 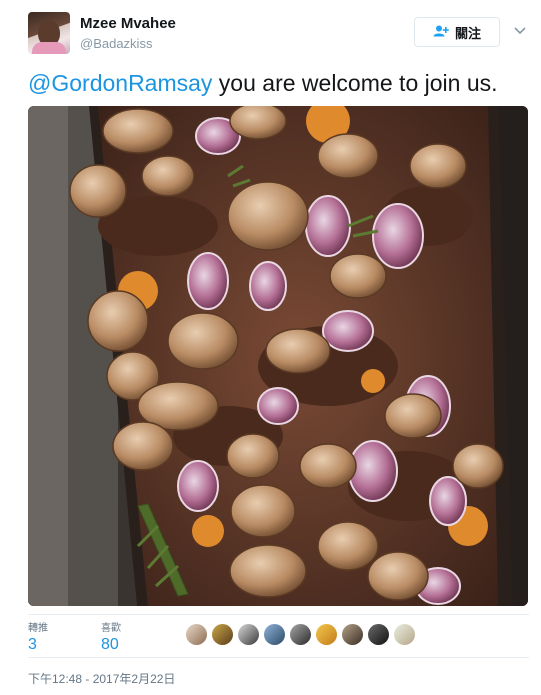 I want to click on avatar-shirt, so click(x=49, y=48).